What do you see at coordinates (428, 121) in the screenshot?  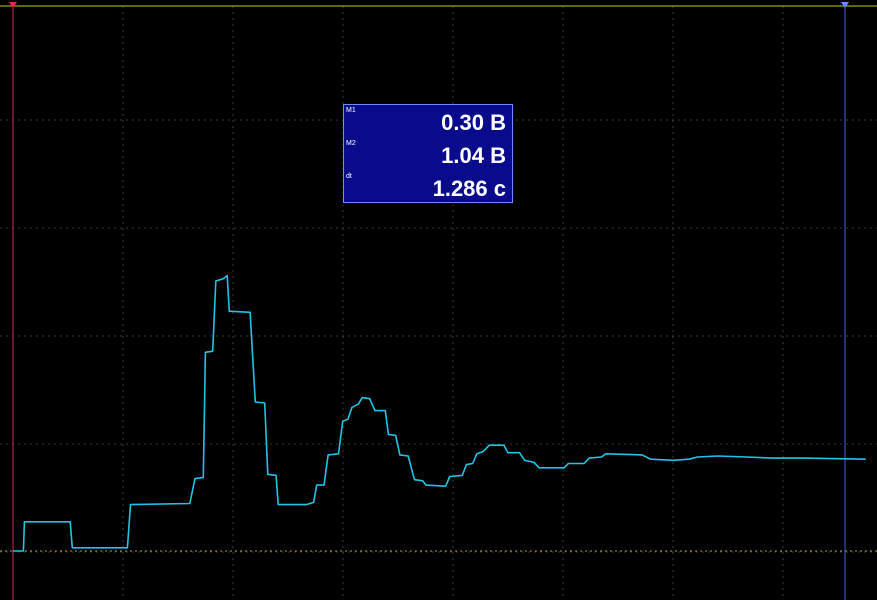 I see `readout-row-m1: M1 0.30 В` at bounding box center [428, 121].